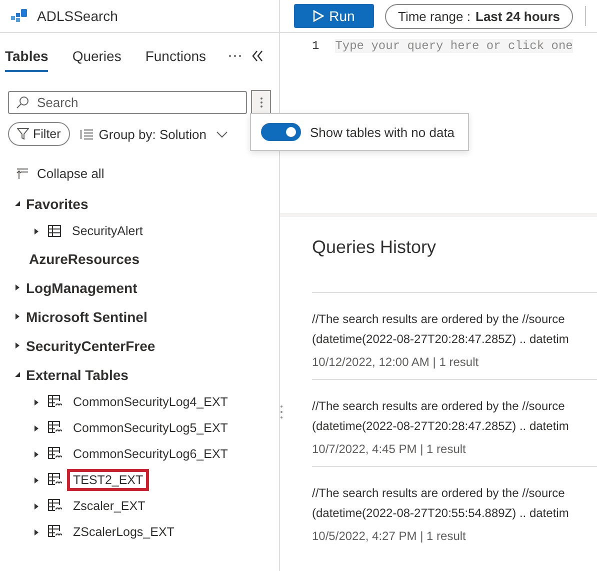 The image size is (597, 571). Describe the element at coordinates (147, 173) in the screenshot. I see `collapse-all-button: Collapse all` at that location.